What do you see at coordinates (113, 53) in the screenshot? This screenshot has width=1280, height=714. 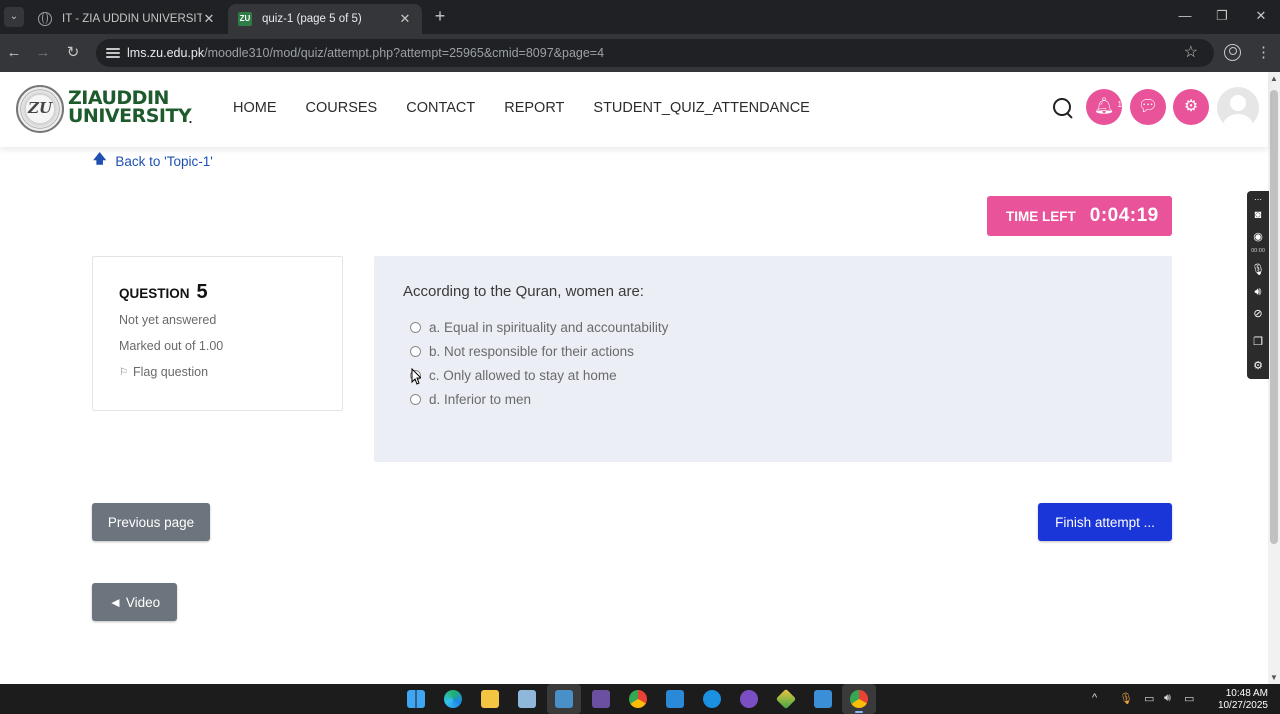 I see `site-settings-icon` at bounding box center [113, 53].